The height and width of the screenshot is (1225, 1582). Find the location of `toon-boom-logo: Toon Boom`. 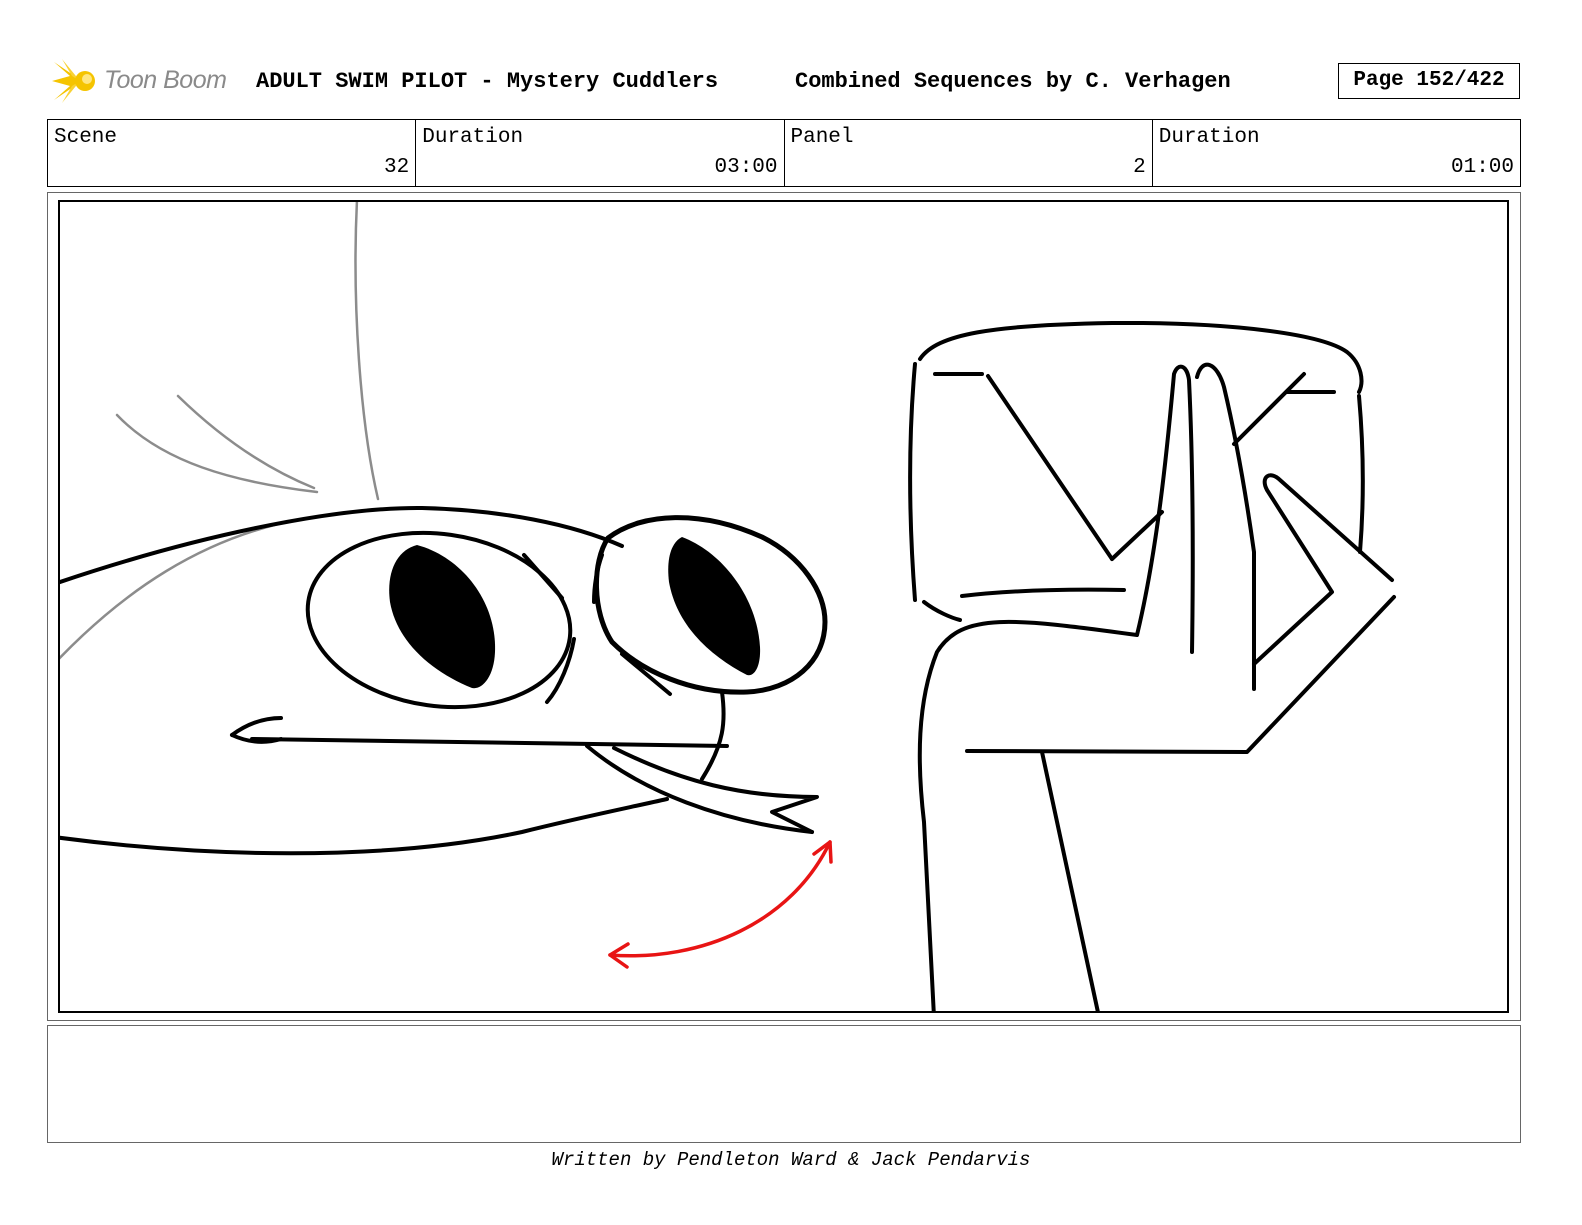

toon-boom-logo: Toon Boom is located at coordinates (147, 81).